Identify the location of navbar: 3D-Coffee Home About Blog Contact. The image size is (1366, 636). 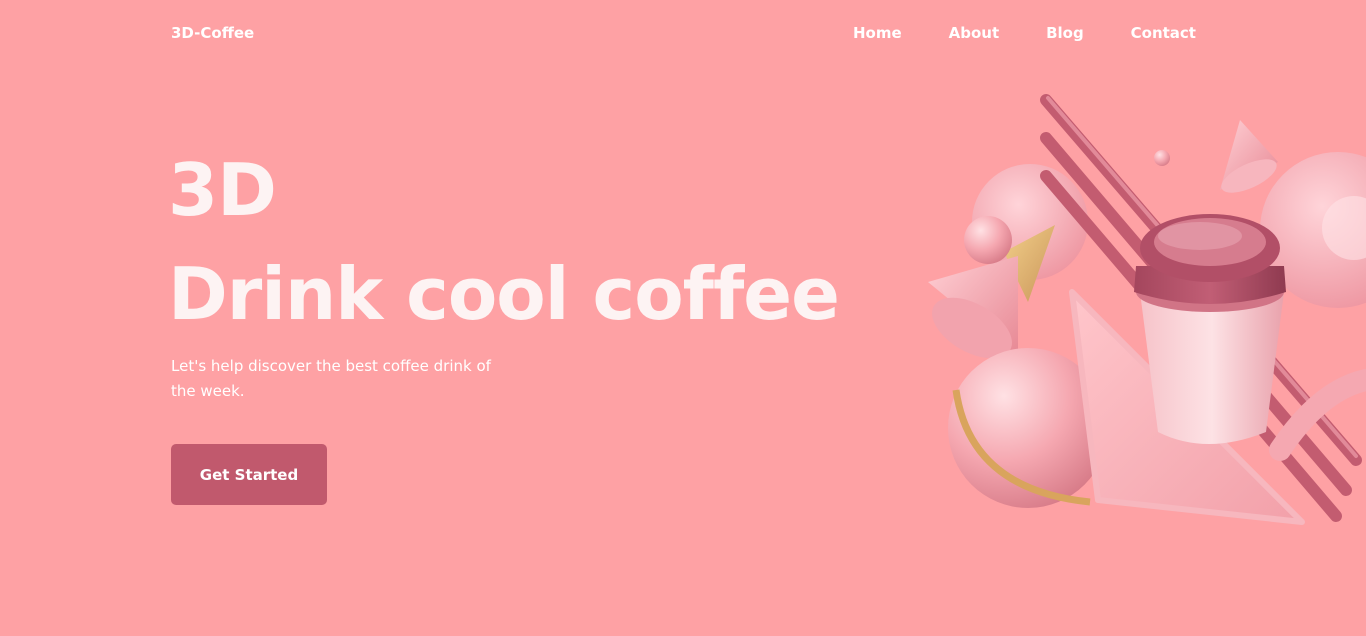
(683, 35).